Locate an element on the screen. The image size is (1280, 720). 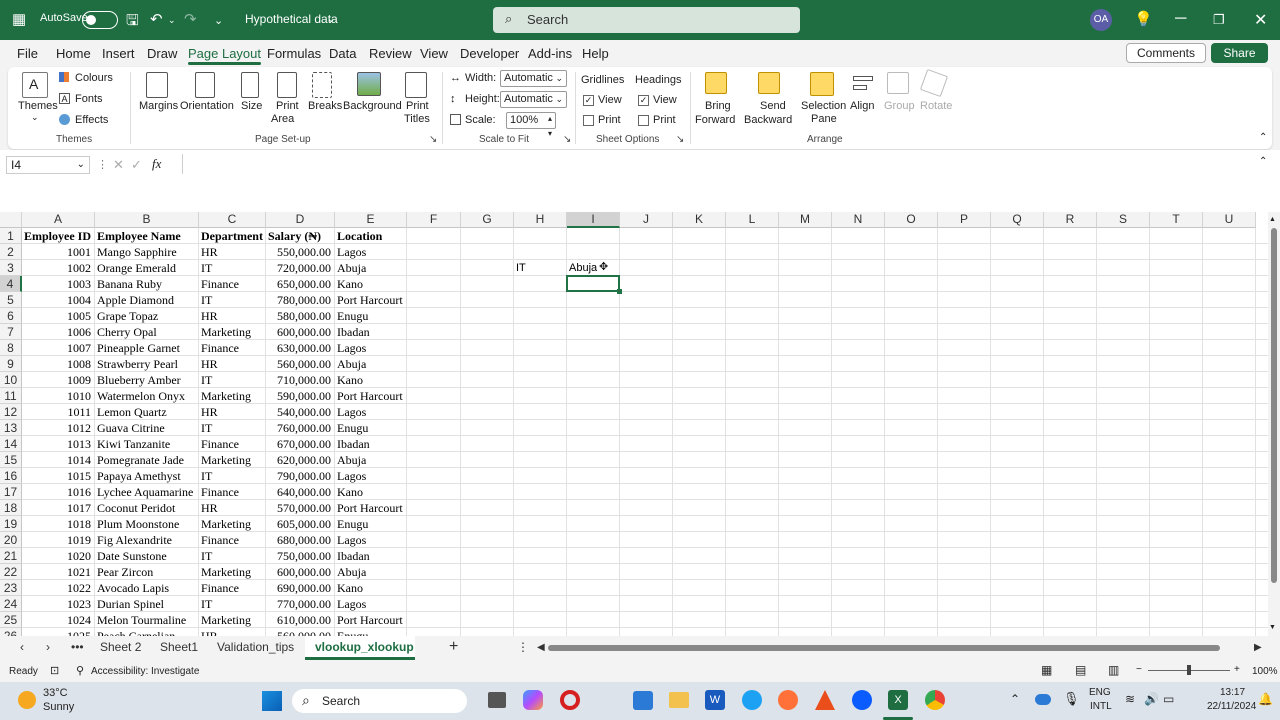
table-cell: 1024 is located at coordinates (57, 620).